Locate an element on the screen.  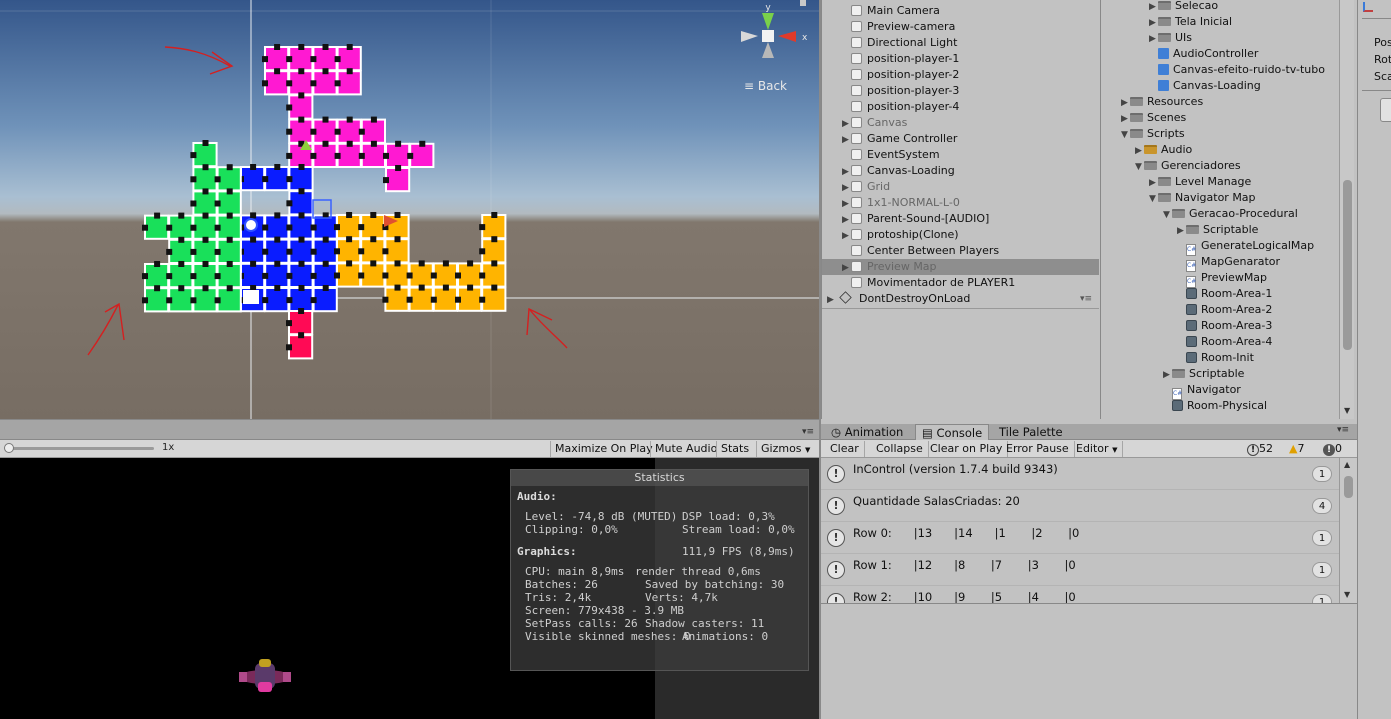
hierarchy-item: position-player-2 is located at coordinates (960, 75).